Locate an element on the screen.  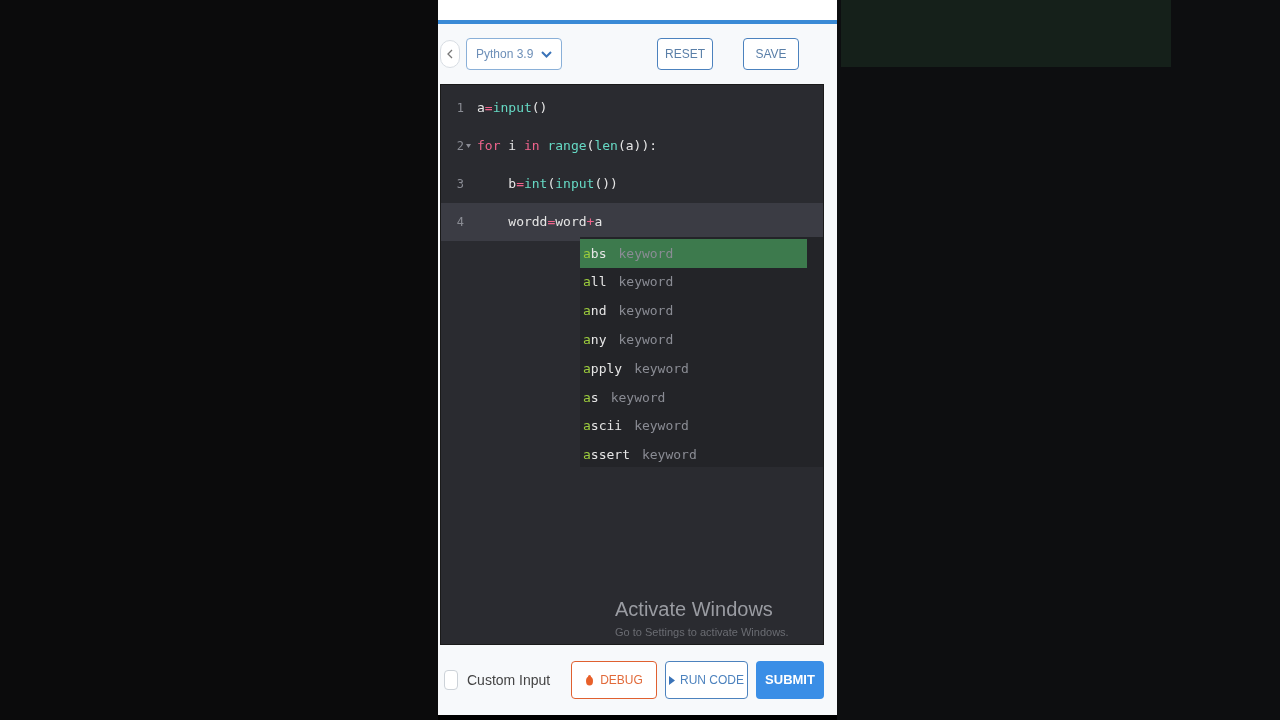
chevron-down-icon is located at coordinates (546, 54).